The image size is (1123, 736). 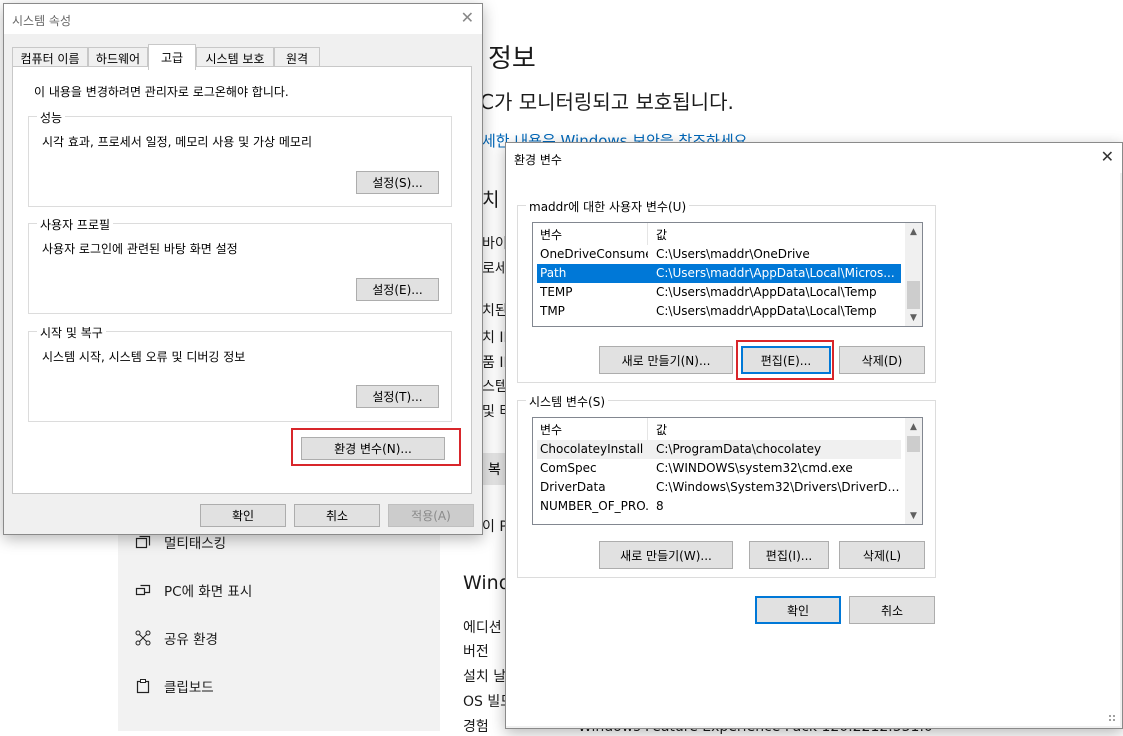 What do you see at coordinates (42, 21) in the screenshot?
I see `dialog-title: 시스템 속성` at bounding box center [42, 21].